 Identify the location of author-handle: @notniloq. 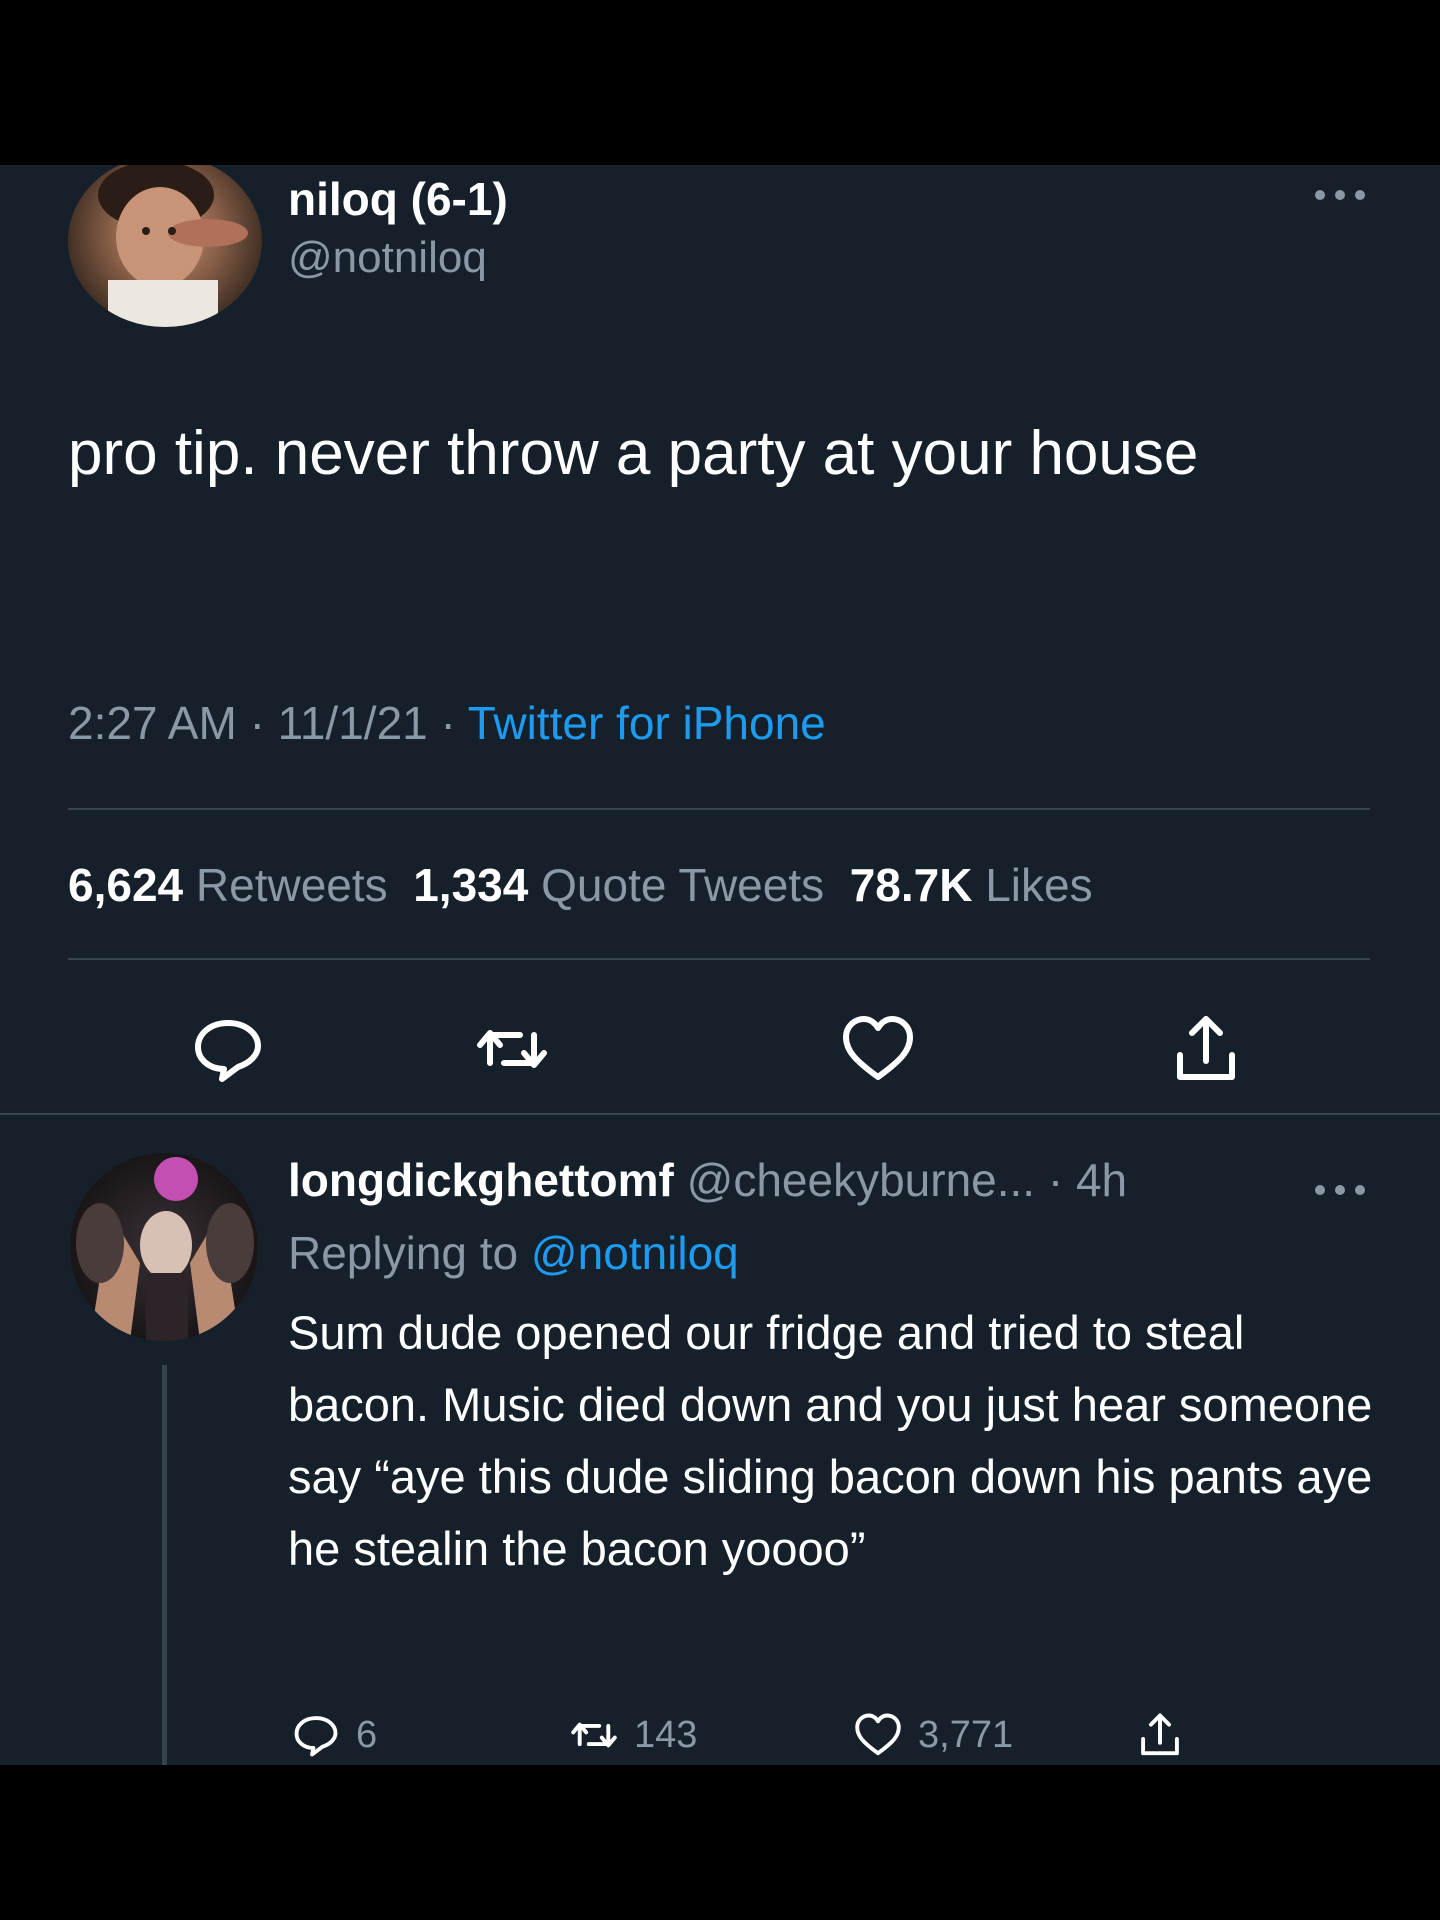
(387, 258).